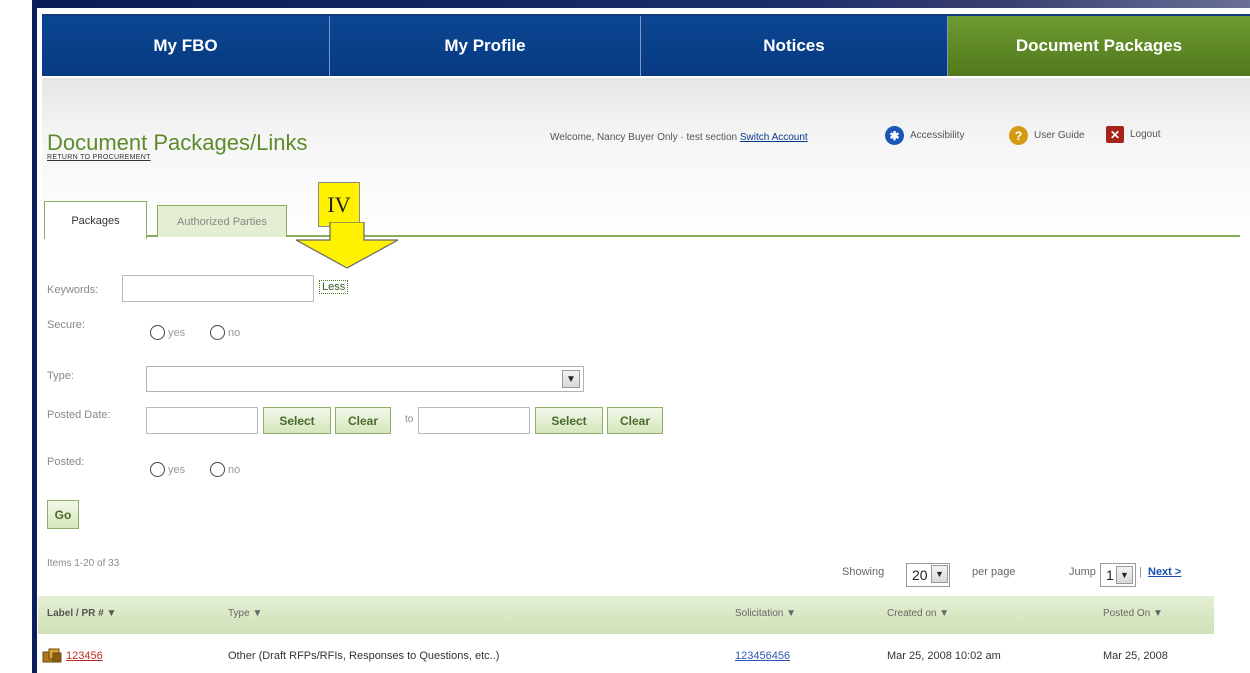 The width and height of the screenshot is (1250, 673). Describe the element at coordinates (66, 462) in the screenshot. I see `posted-label: Posted:` at that location.